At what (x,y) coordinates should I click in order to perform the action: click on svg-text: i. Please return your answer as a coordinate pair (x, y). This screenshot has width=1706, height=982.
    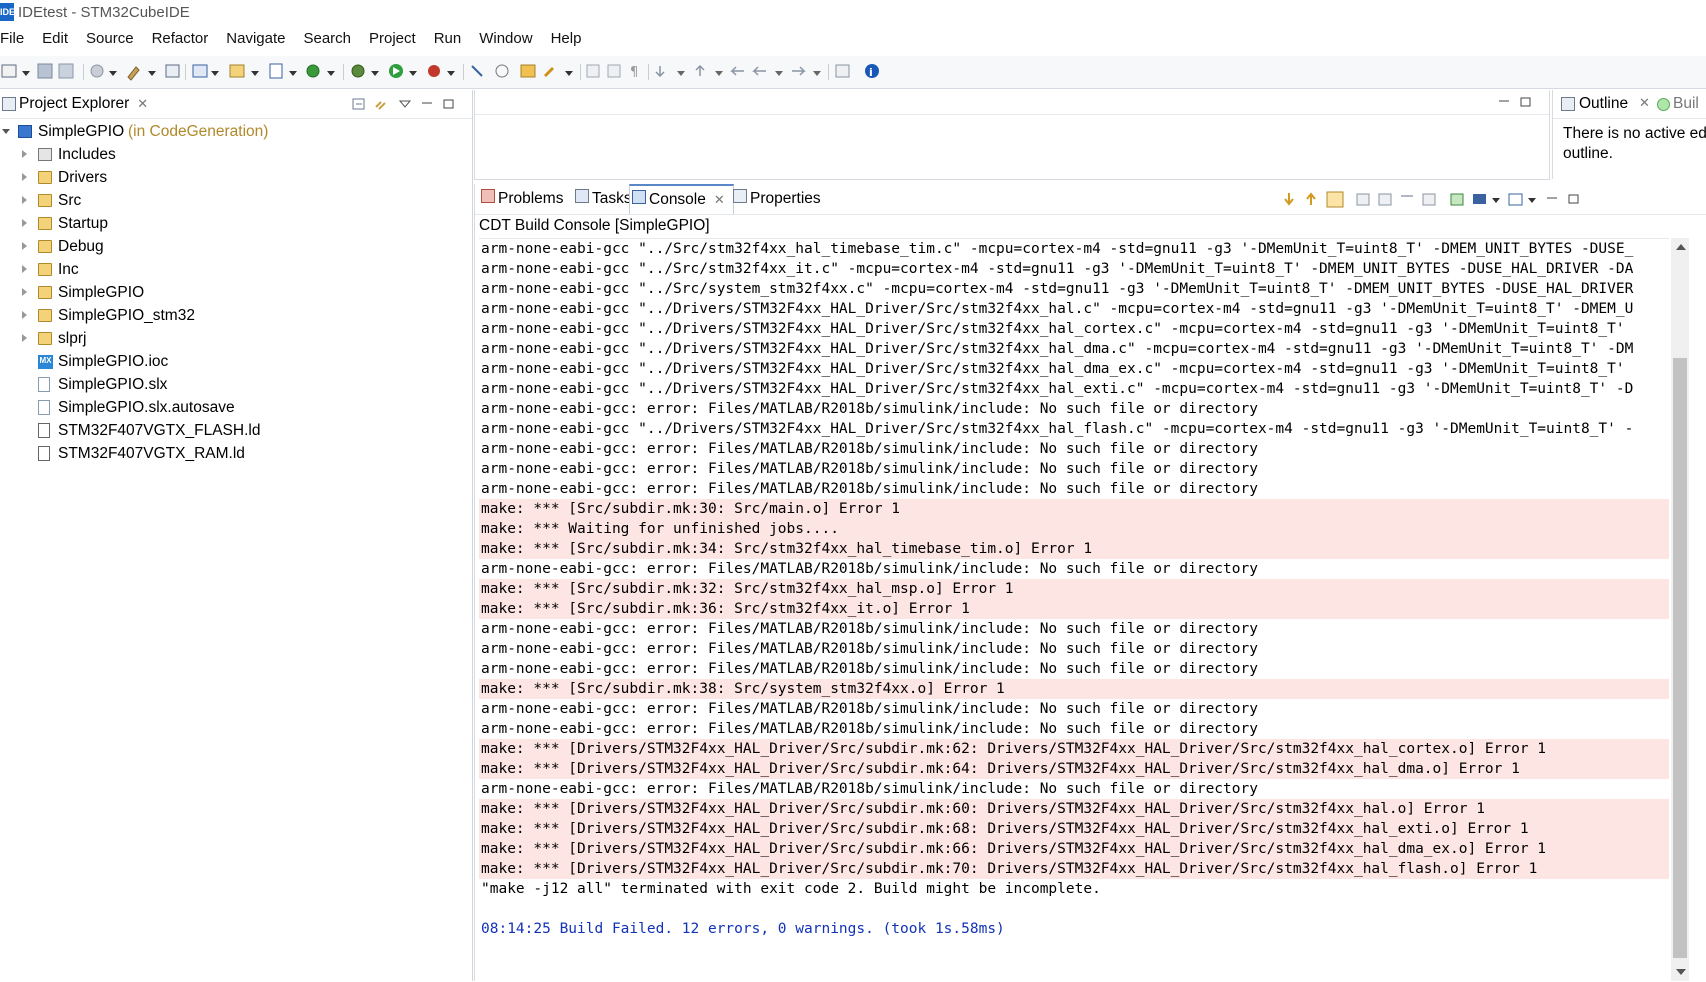
    Looking at the image, I should click on (871, 72).